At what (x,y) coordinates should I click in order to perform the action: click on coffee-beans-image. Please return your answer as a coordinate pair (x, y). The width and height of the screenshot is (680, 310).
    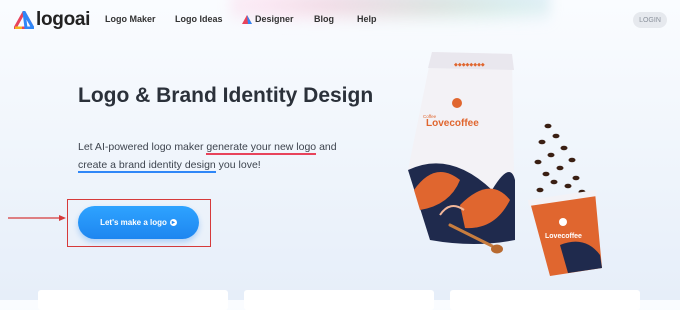
    Looking at the image, I should click on (560, 159).